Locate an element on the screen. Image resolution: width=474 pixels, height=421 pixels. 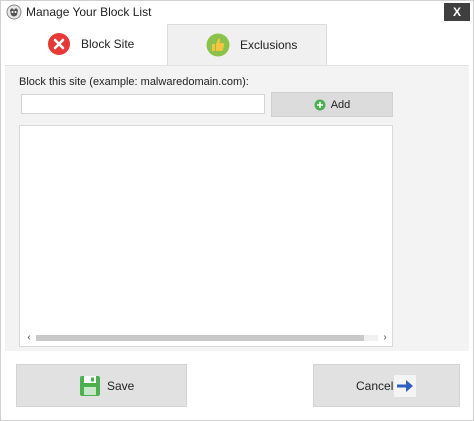
tab-exclusions-label: Exclusions is located at coordinates (269, 45).